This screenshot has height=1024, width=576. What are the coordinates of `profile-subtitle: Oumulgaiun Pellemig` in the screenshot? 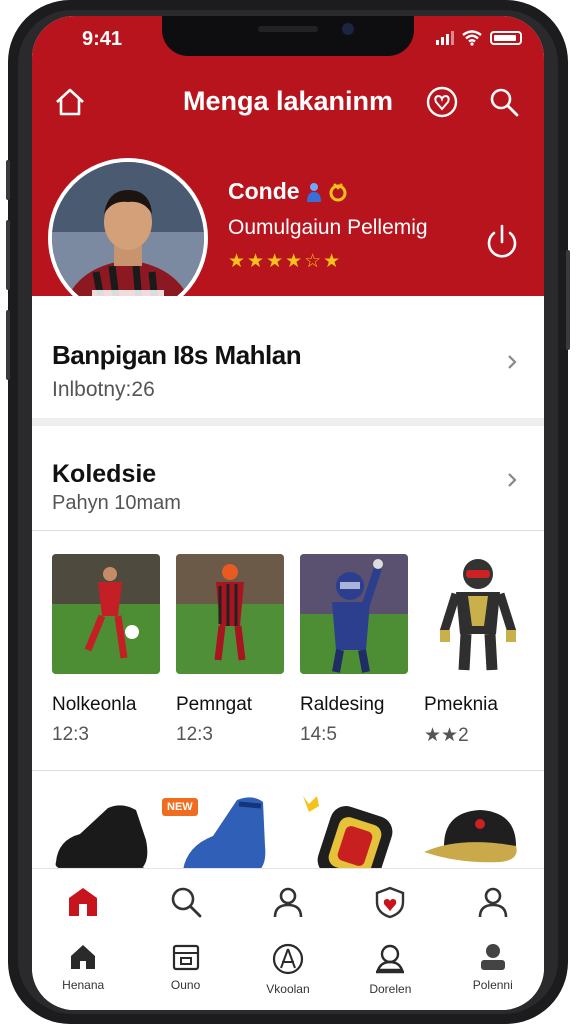 It's located at (328, 227).